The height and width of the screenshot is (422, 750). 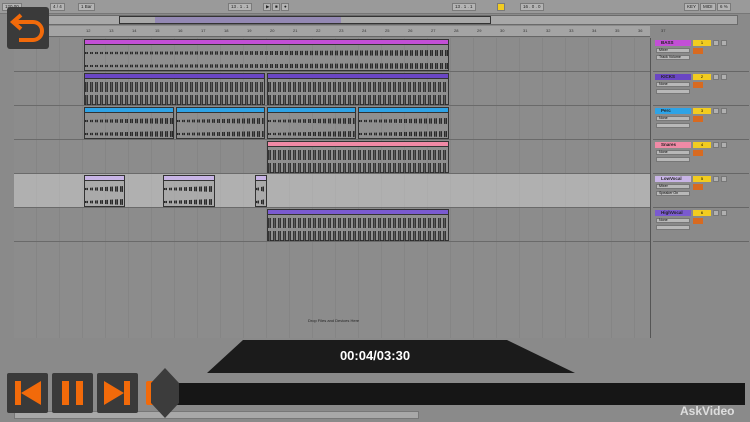 What do you see at coordinates (673, 57) in the screenshot?
I see `param-select: Track Volume` at bounding box center [673, 57].